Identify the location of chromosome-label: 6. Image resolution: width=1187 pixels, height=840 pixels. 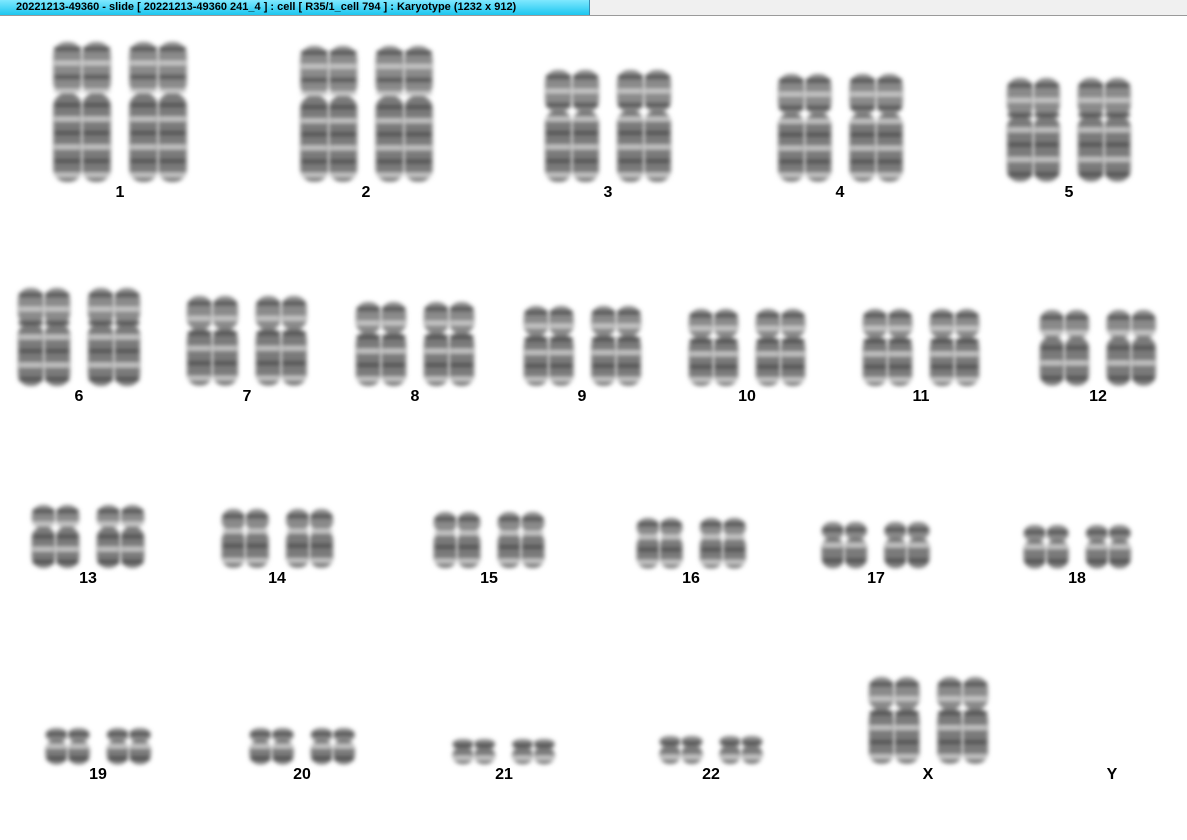
(79, 396).